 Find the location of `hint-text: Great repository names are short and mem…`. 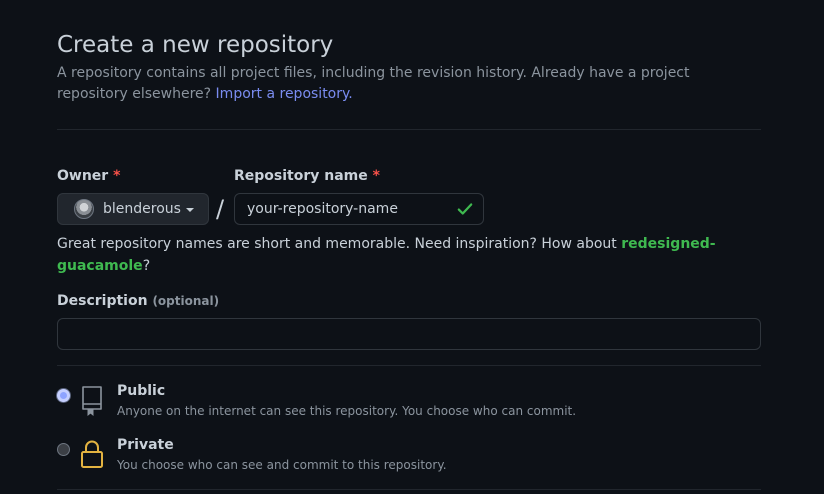

hint-text: Great repository names are short and mem… is located at coordinates (337, 244).